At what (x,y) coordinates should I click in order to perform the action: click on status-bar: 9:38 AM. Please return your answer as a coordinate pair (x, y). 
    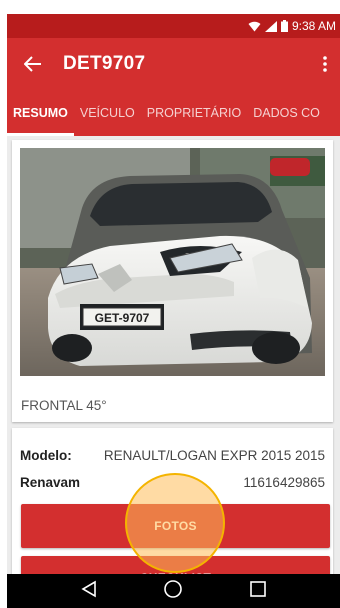
    Looking at the image, I should click on (173, 26).